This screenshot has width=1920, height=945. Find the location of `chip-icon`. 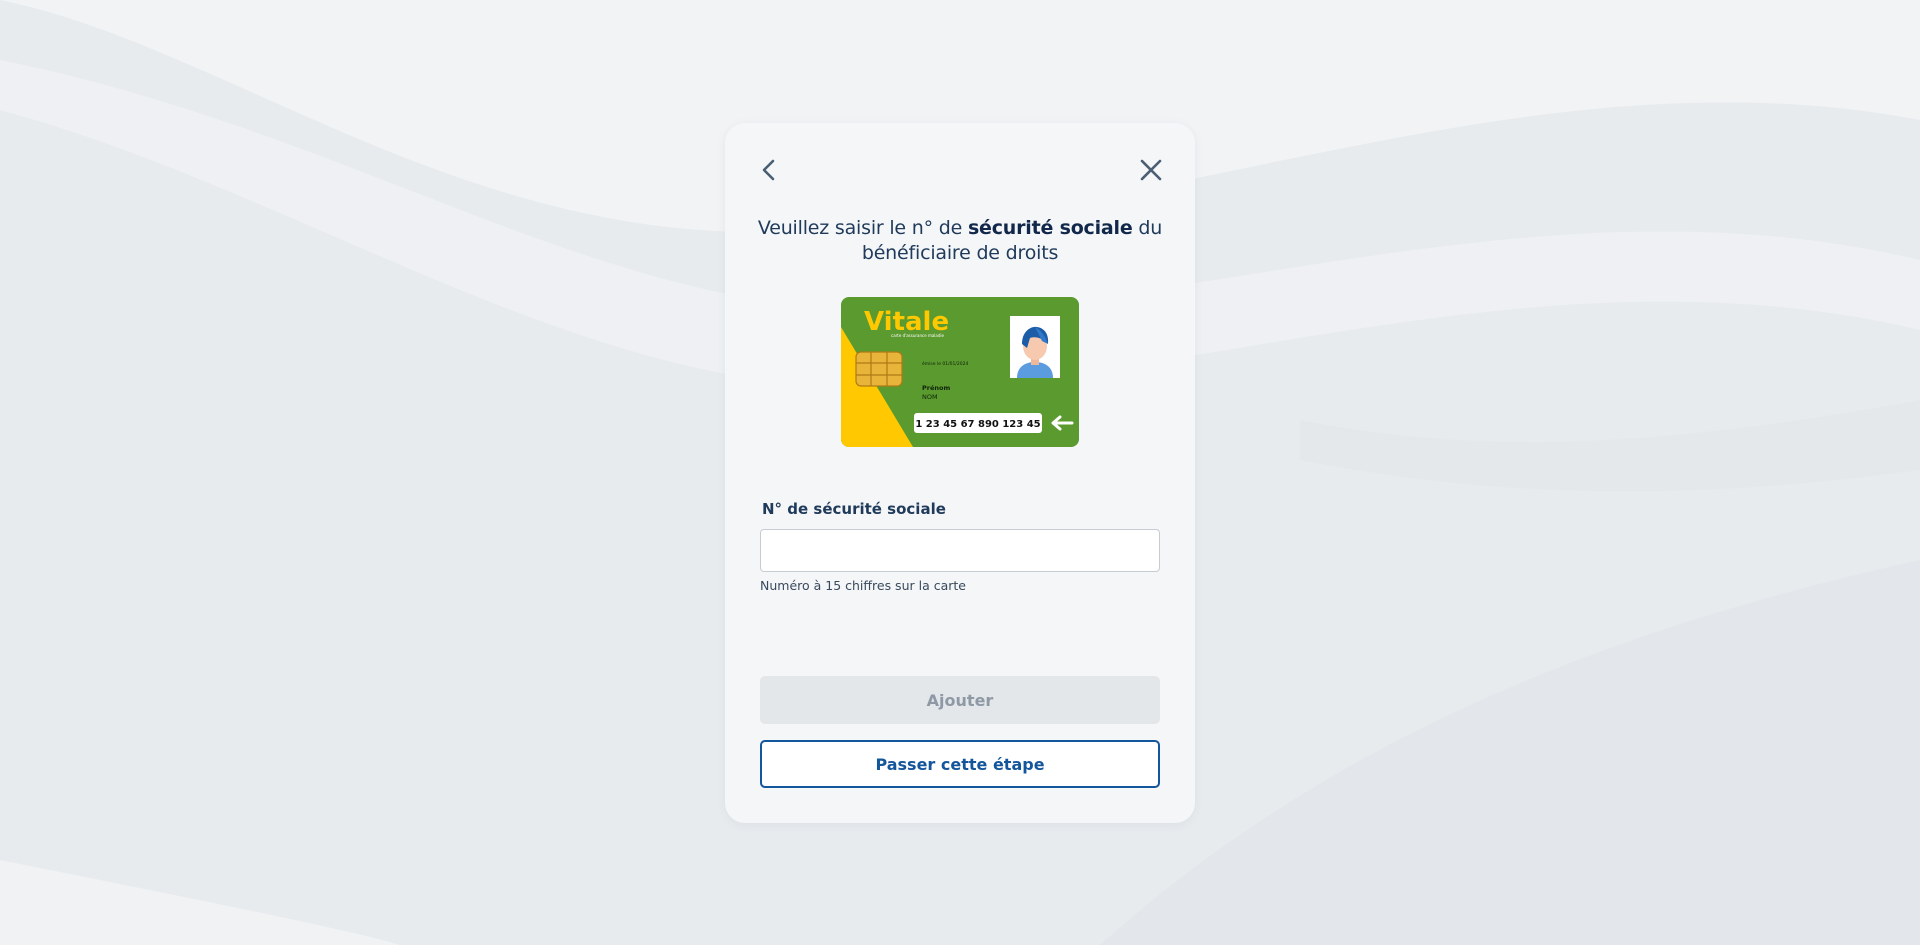

chip-icon is located at coordinates (879, 369).